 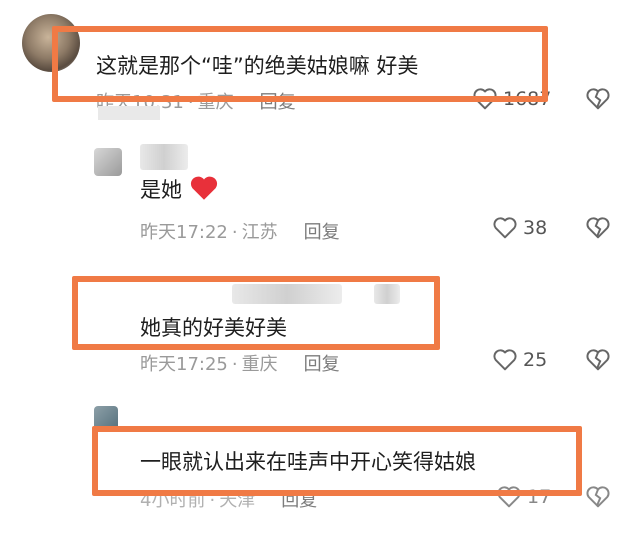 I want to click on comment-text: 是她, so click(x=179, y=189).